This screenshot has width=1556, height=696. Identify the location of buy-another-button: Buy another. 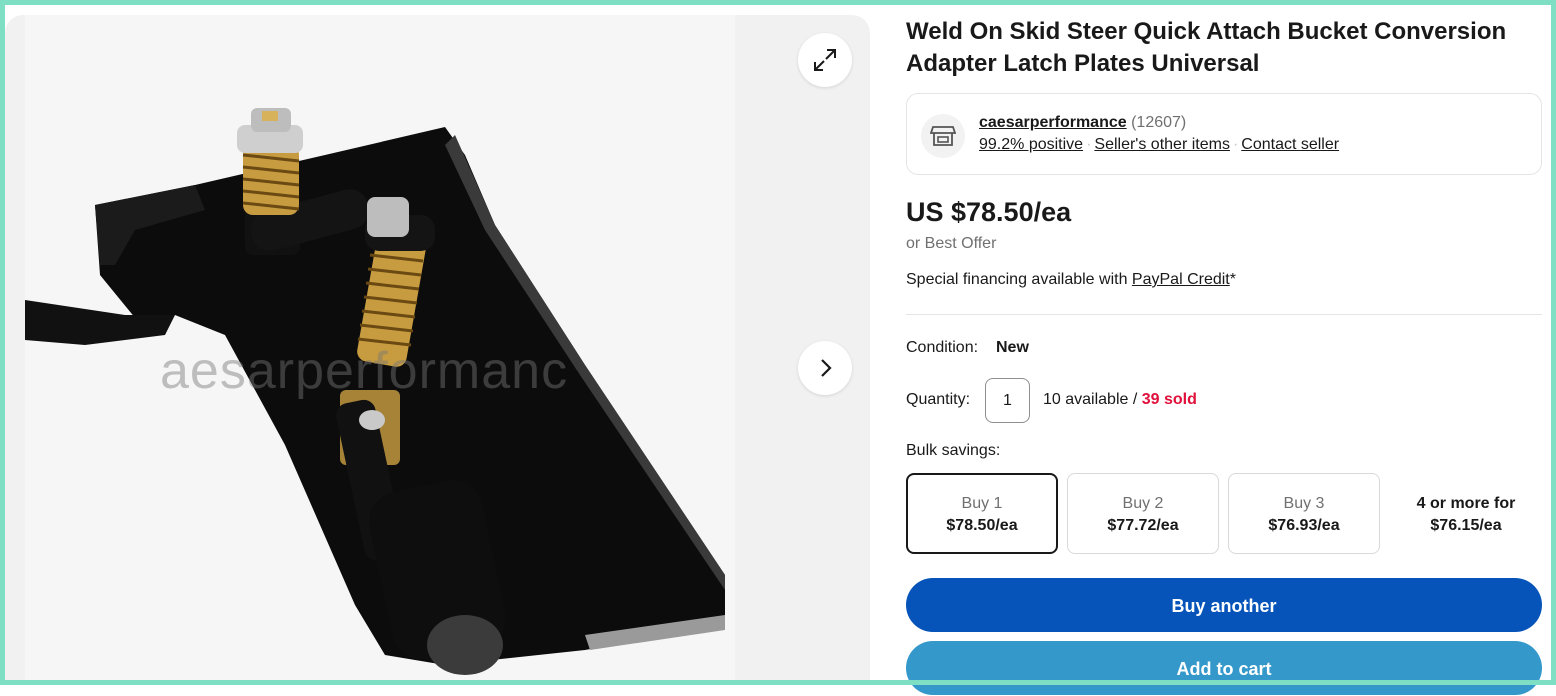
(1224, 605).